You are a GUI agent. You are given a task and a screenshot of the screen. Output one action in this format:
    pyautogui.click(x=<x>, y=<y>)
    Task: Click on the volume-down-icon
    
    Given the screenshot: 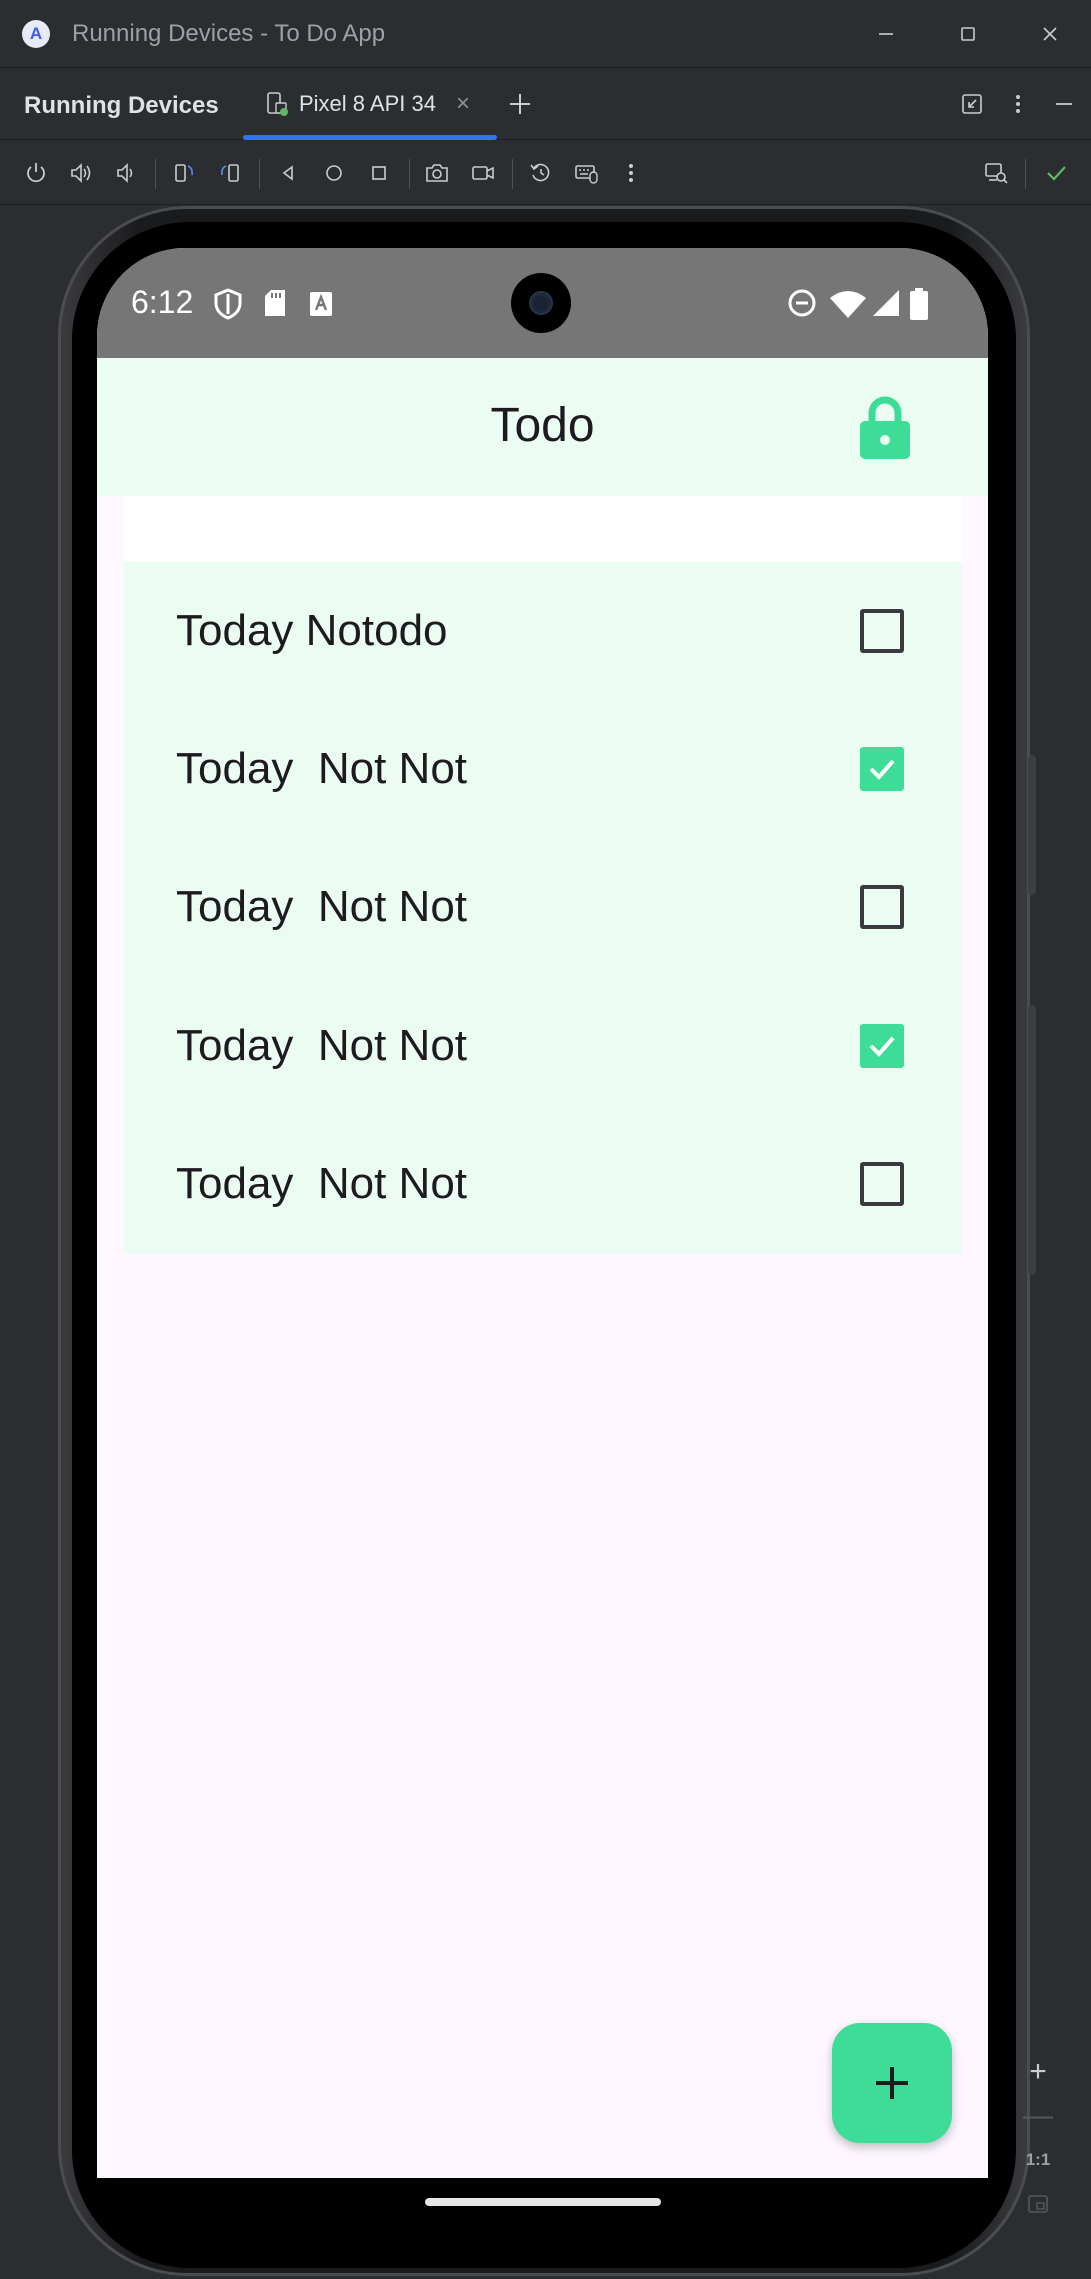 What is the action you would take?
    pyautogui.click(x=125, y=173)
    